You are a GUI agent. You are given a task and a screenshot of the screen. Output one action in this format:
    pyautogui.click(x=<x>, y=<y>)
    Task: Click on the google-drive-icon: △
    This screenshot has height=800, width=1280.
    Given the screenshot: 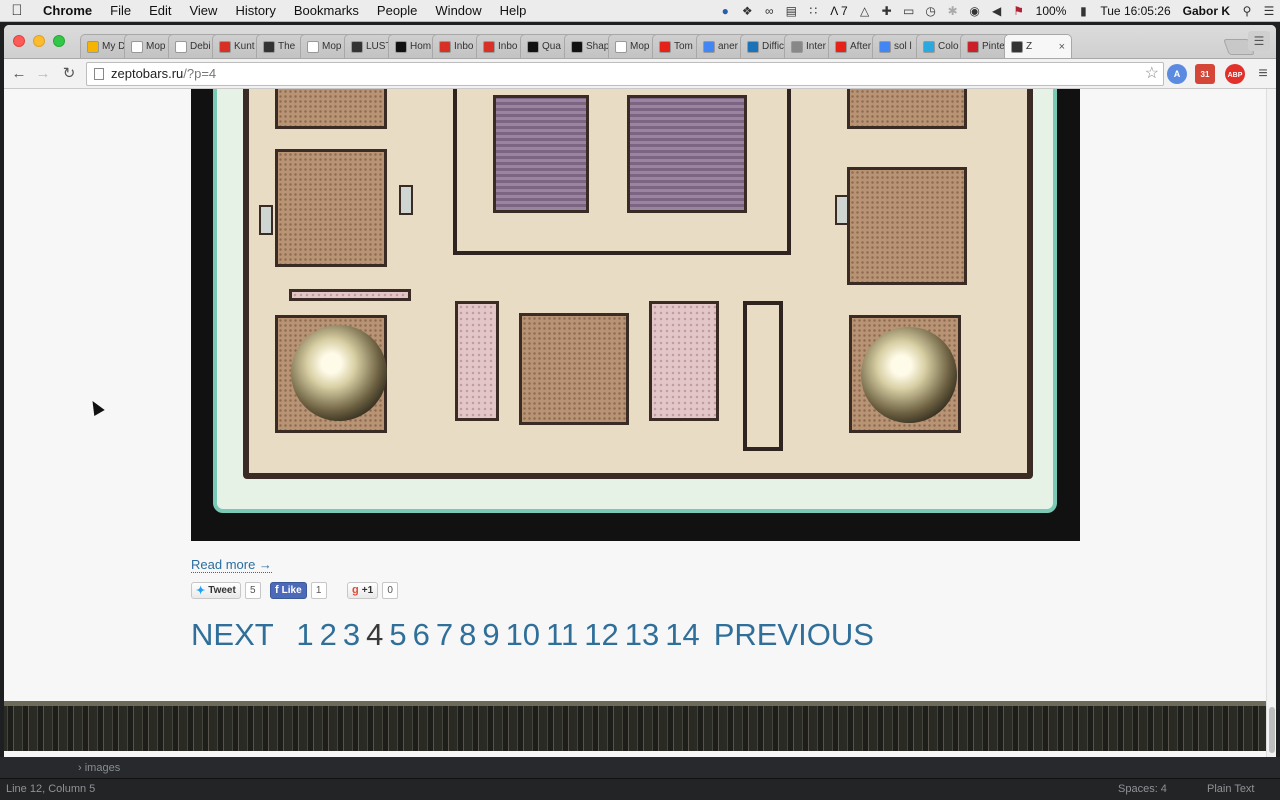 What is the action you would take?
    pyautogui.click(x=865, y=11)
    